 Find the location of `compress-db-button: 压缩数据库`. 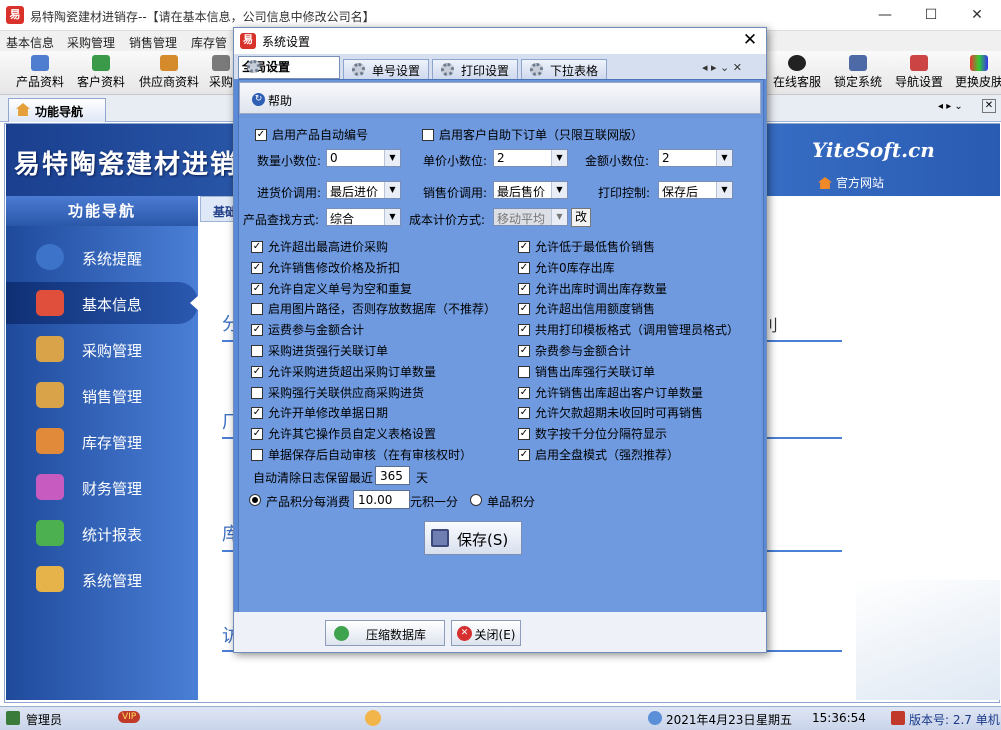

compress-db-button: 压缩数据库 is located at coordinates (385, 633).